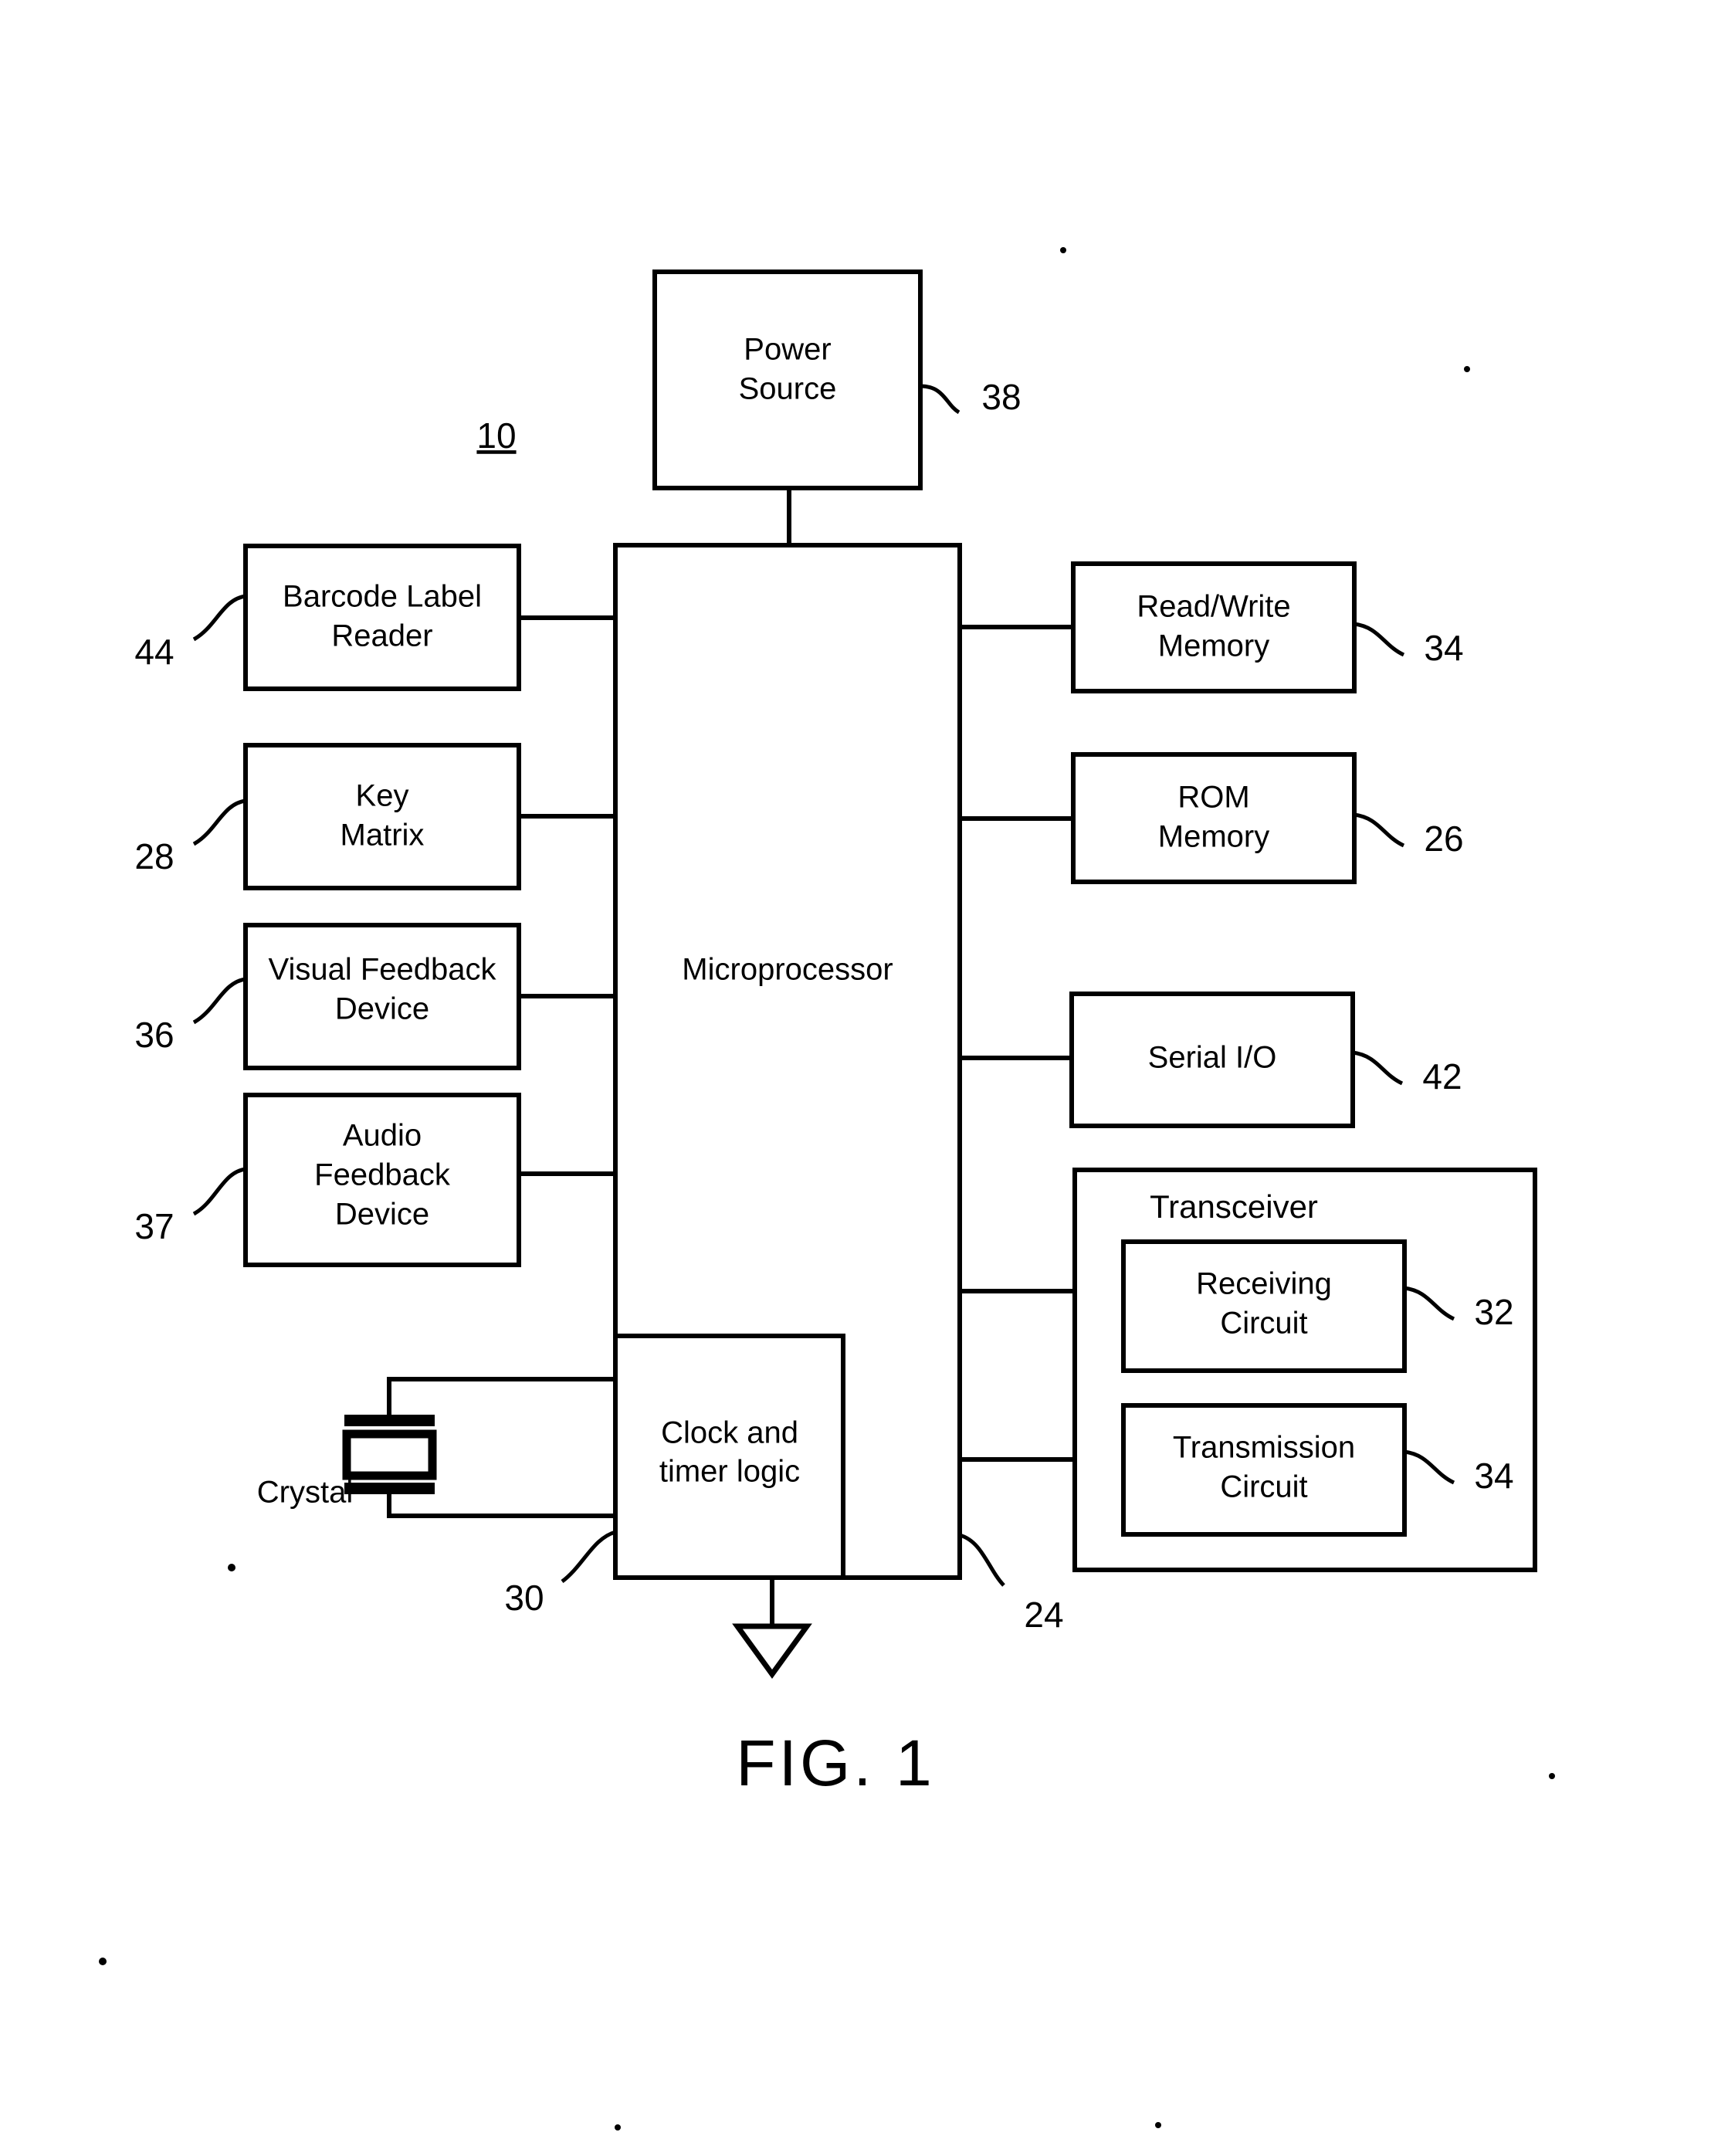 Image resolution: width=1711 pixels, height=2156 pixels. Describe the element at coordinates (1442, 1076) in the screenshot. I see `reference-numeral-42: 42` at that location.